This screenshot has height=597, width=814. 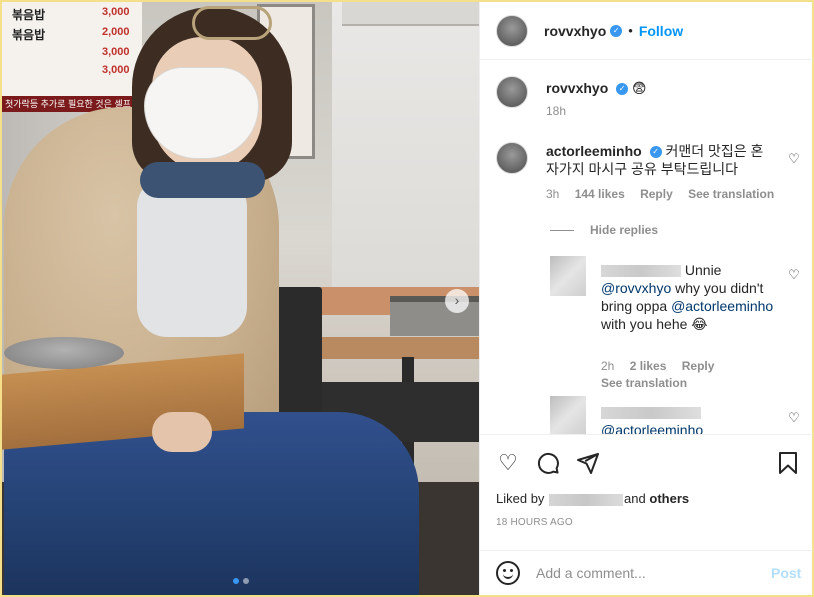 What do you see at coordinates (648, 366) in the screenshot?
I see `reply-likes: 2 likes` at bounding box center [648, 366].